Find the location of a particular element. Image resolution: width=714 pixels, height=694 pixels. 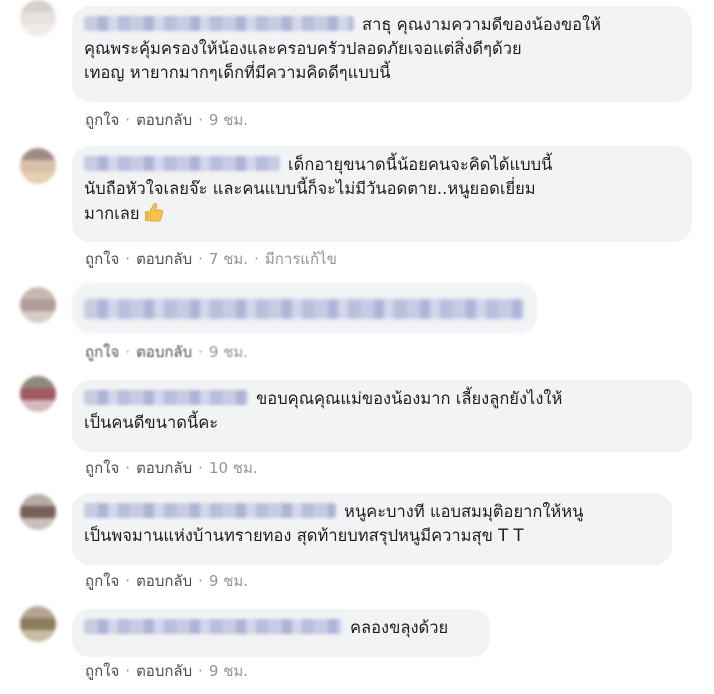

comment-bubble: คลองขลุงด้วย is located at coordinates (281, 633).